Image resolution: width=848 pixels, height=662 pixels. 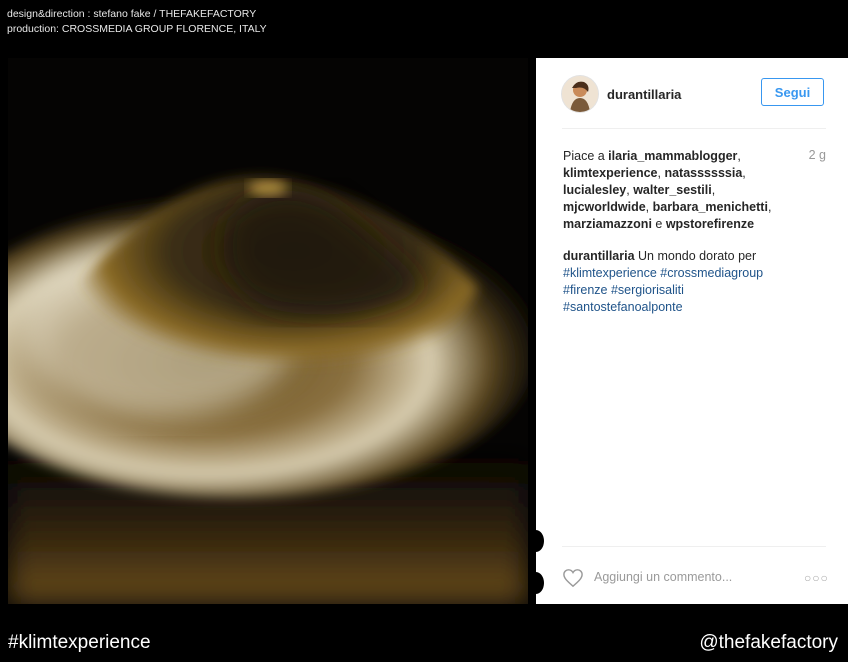 I want to click on avatar-image, so click(x=580, y=94).